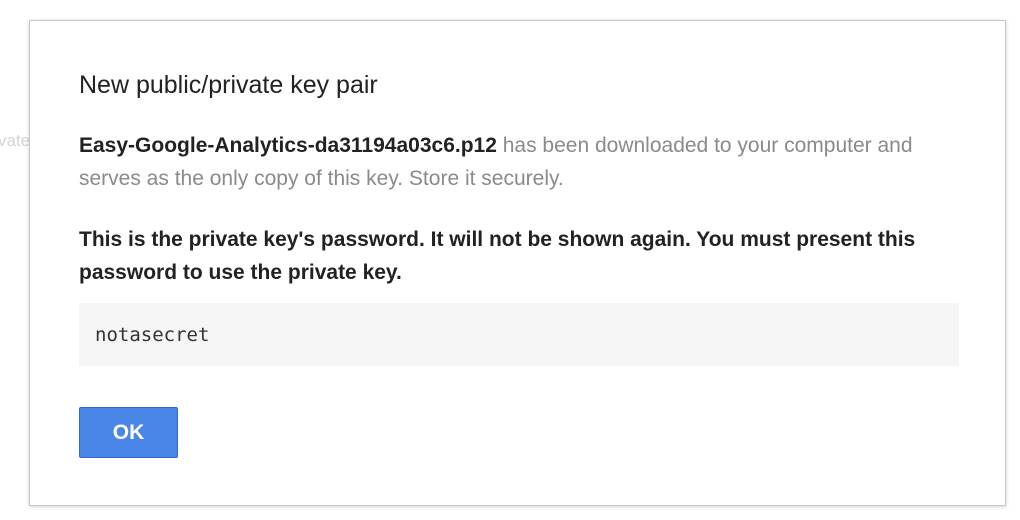 Image resolution: width=1020 pixels, height=520 pixels. I want to click on ok-button: OK, so click(128, 432).